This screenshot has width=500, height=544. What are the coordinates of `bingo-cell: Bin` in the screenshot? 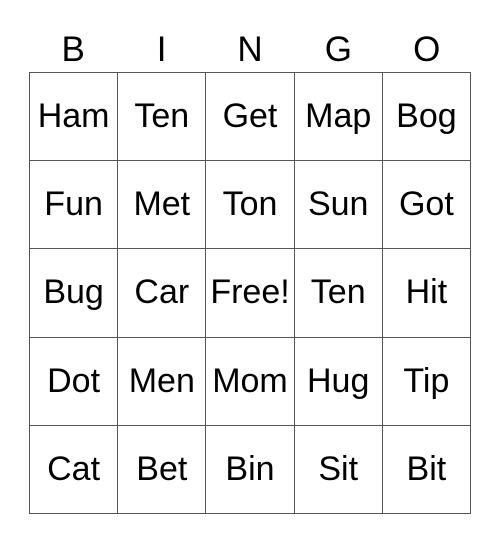 It's located at (250, 469).